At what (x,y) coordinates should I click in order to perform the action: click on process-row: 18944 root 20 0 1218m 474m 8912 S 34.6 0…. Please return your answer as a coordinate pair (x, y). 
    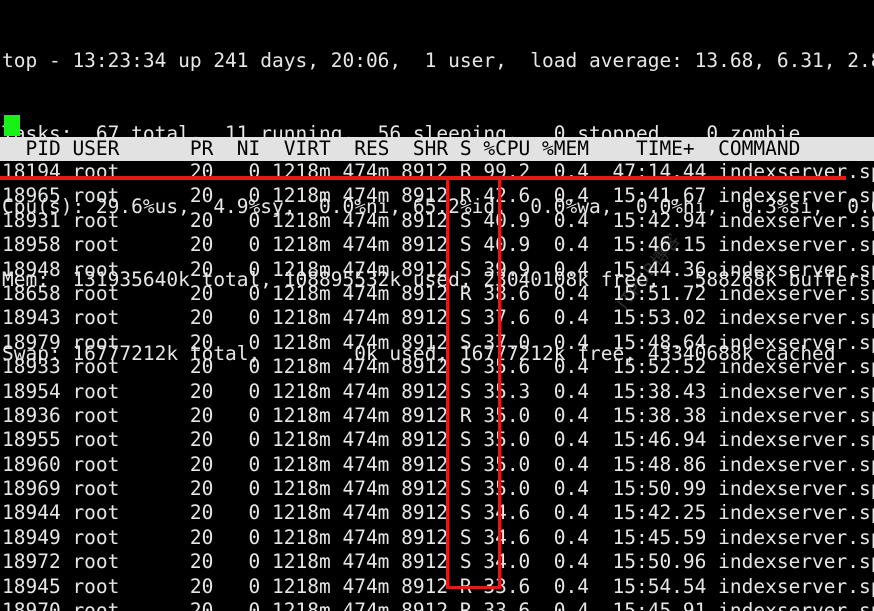
    Looking at the image, I should click on (438, 513).